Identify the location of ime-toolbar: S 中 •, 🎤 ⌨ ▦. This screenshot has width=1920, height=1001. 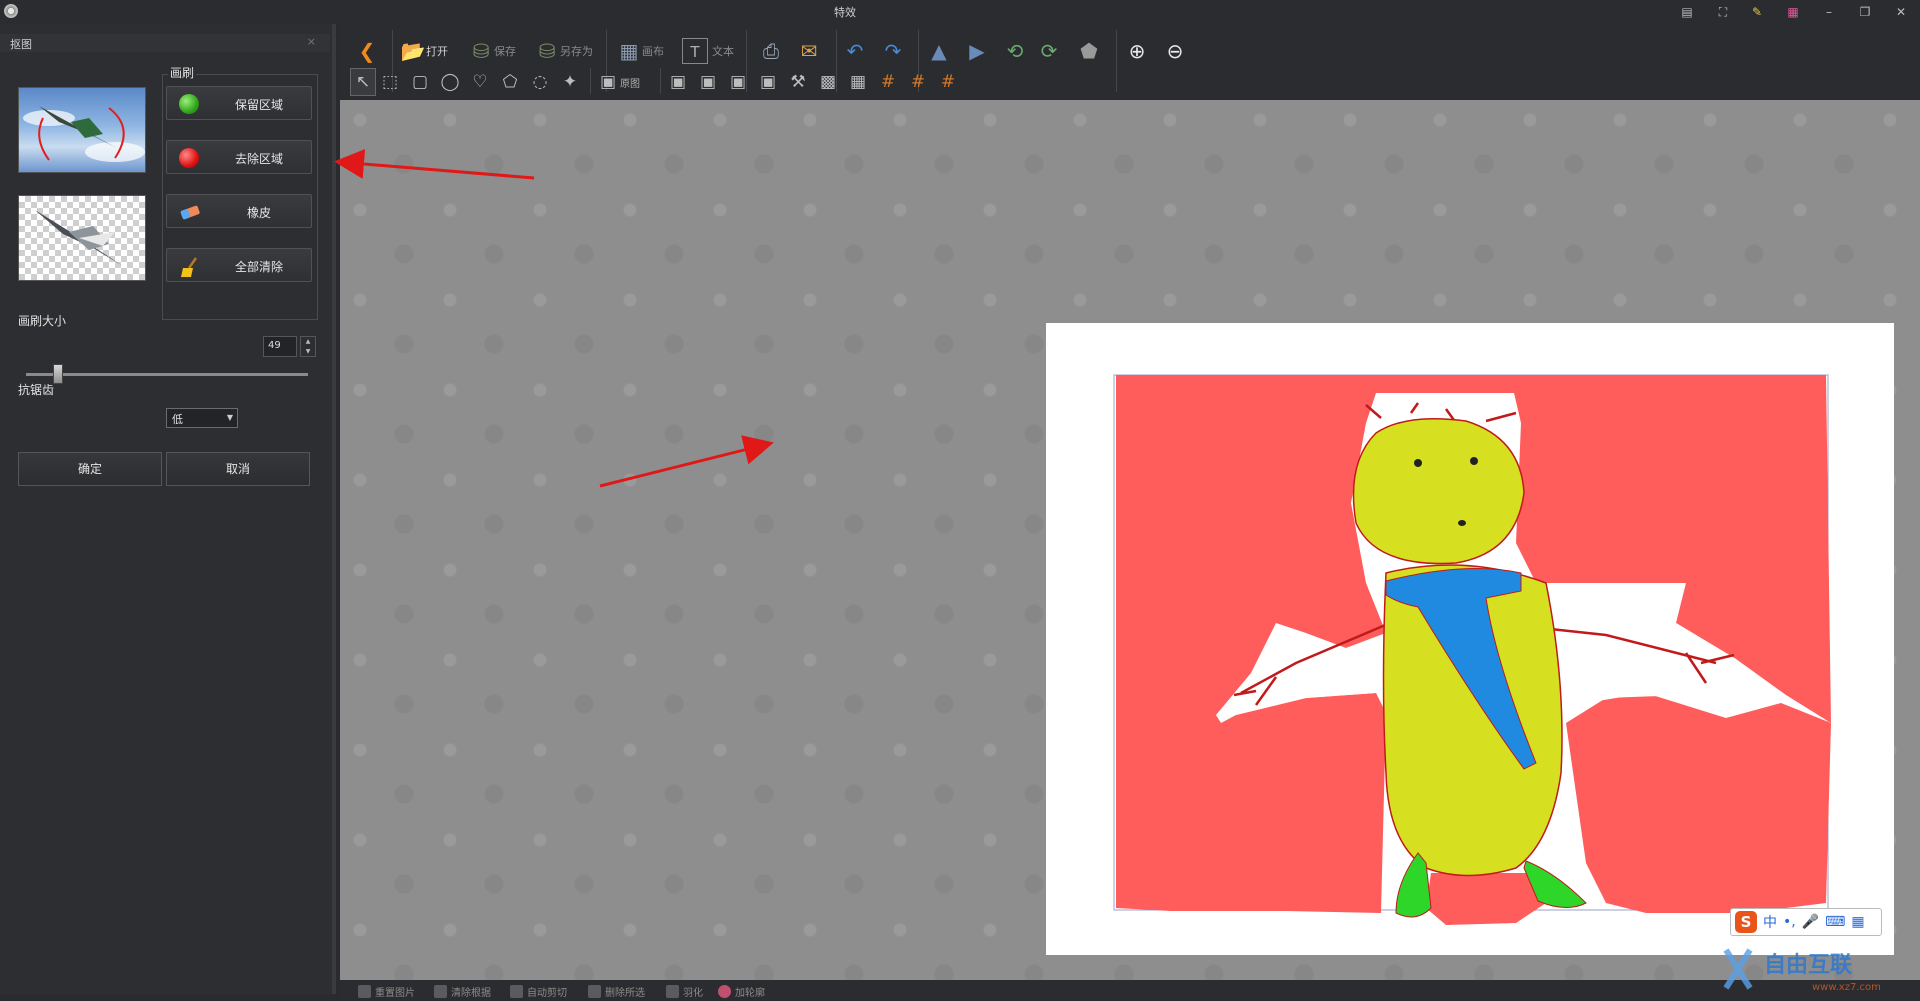
(1806, 922).